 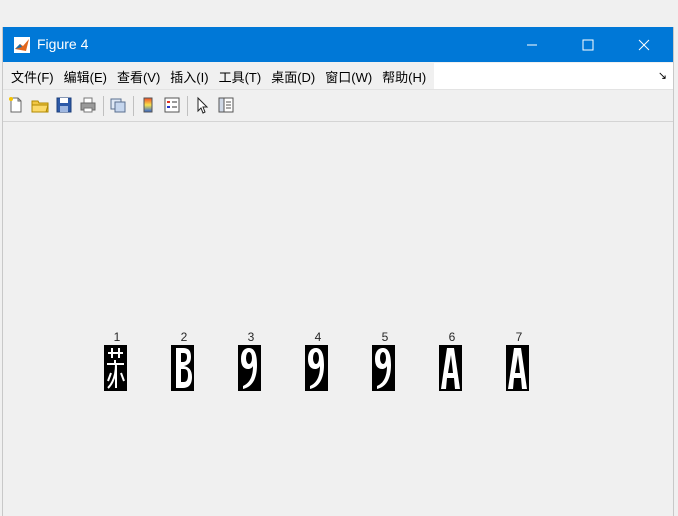 I want to click on menu-window: 窗口(W), so click(x=351, y=76).